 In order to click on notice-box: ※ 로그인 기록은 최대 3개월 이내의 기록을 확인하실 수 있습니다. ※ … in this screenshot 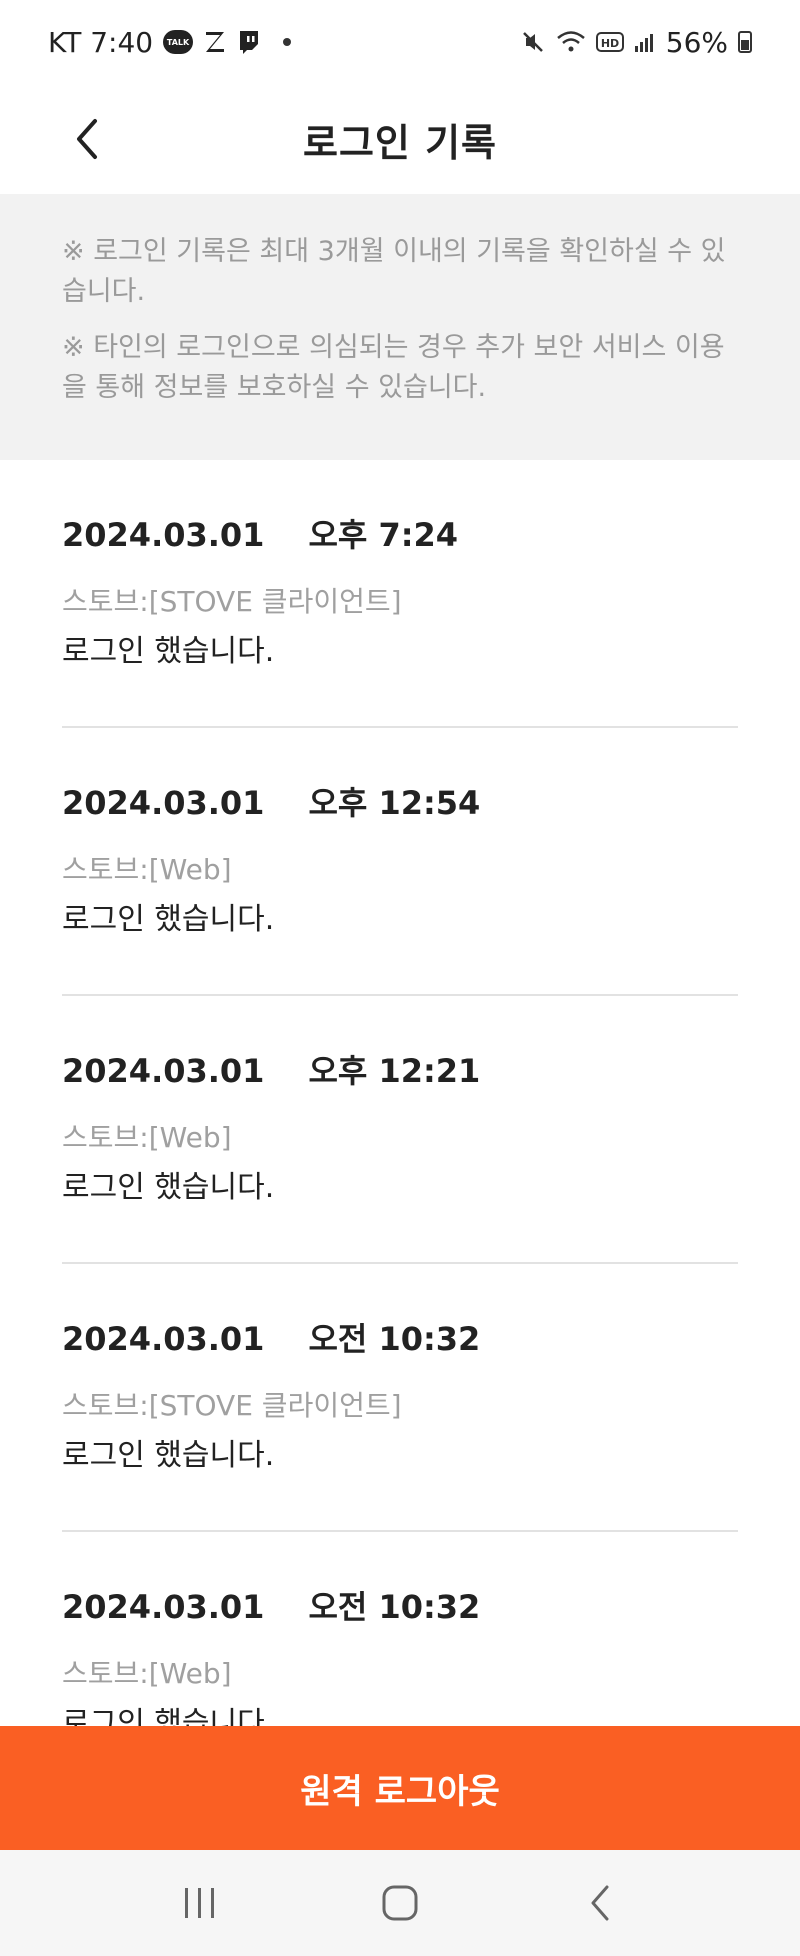, I will do `click(400, 327)`.